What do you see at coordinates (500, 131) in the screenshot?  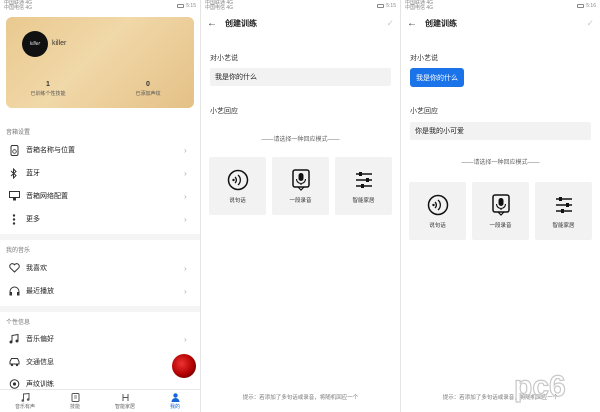 I see `reply-input: 你是我的小可爱` at bounding box center [500, 131].